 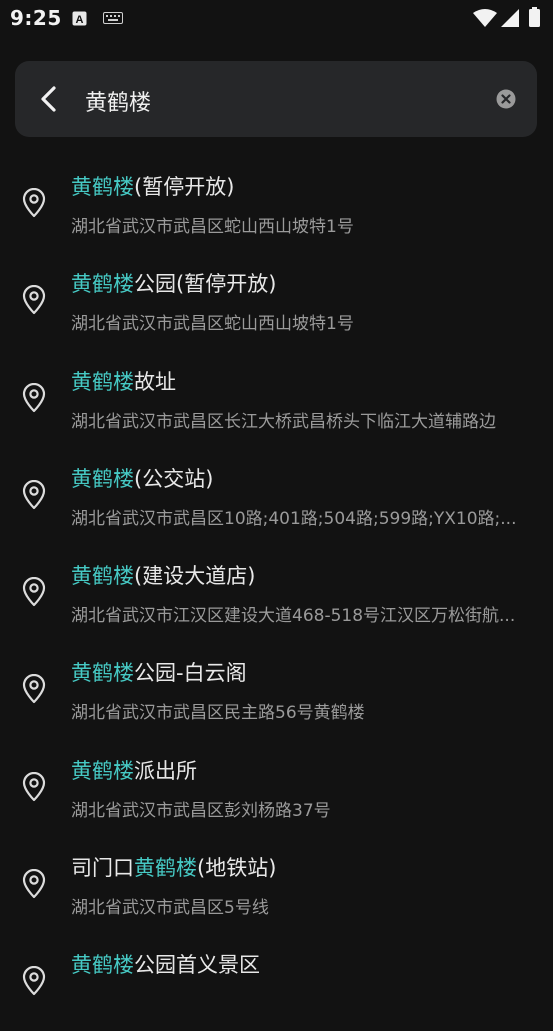 I want to click on result-title: 黄鹤楼(建设大道店), so click(x=163, y=575).